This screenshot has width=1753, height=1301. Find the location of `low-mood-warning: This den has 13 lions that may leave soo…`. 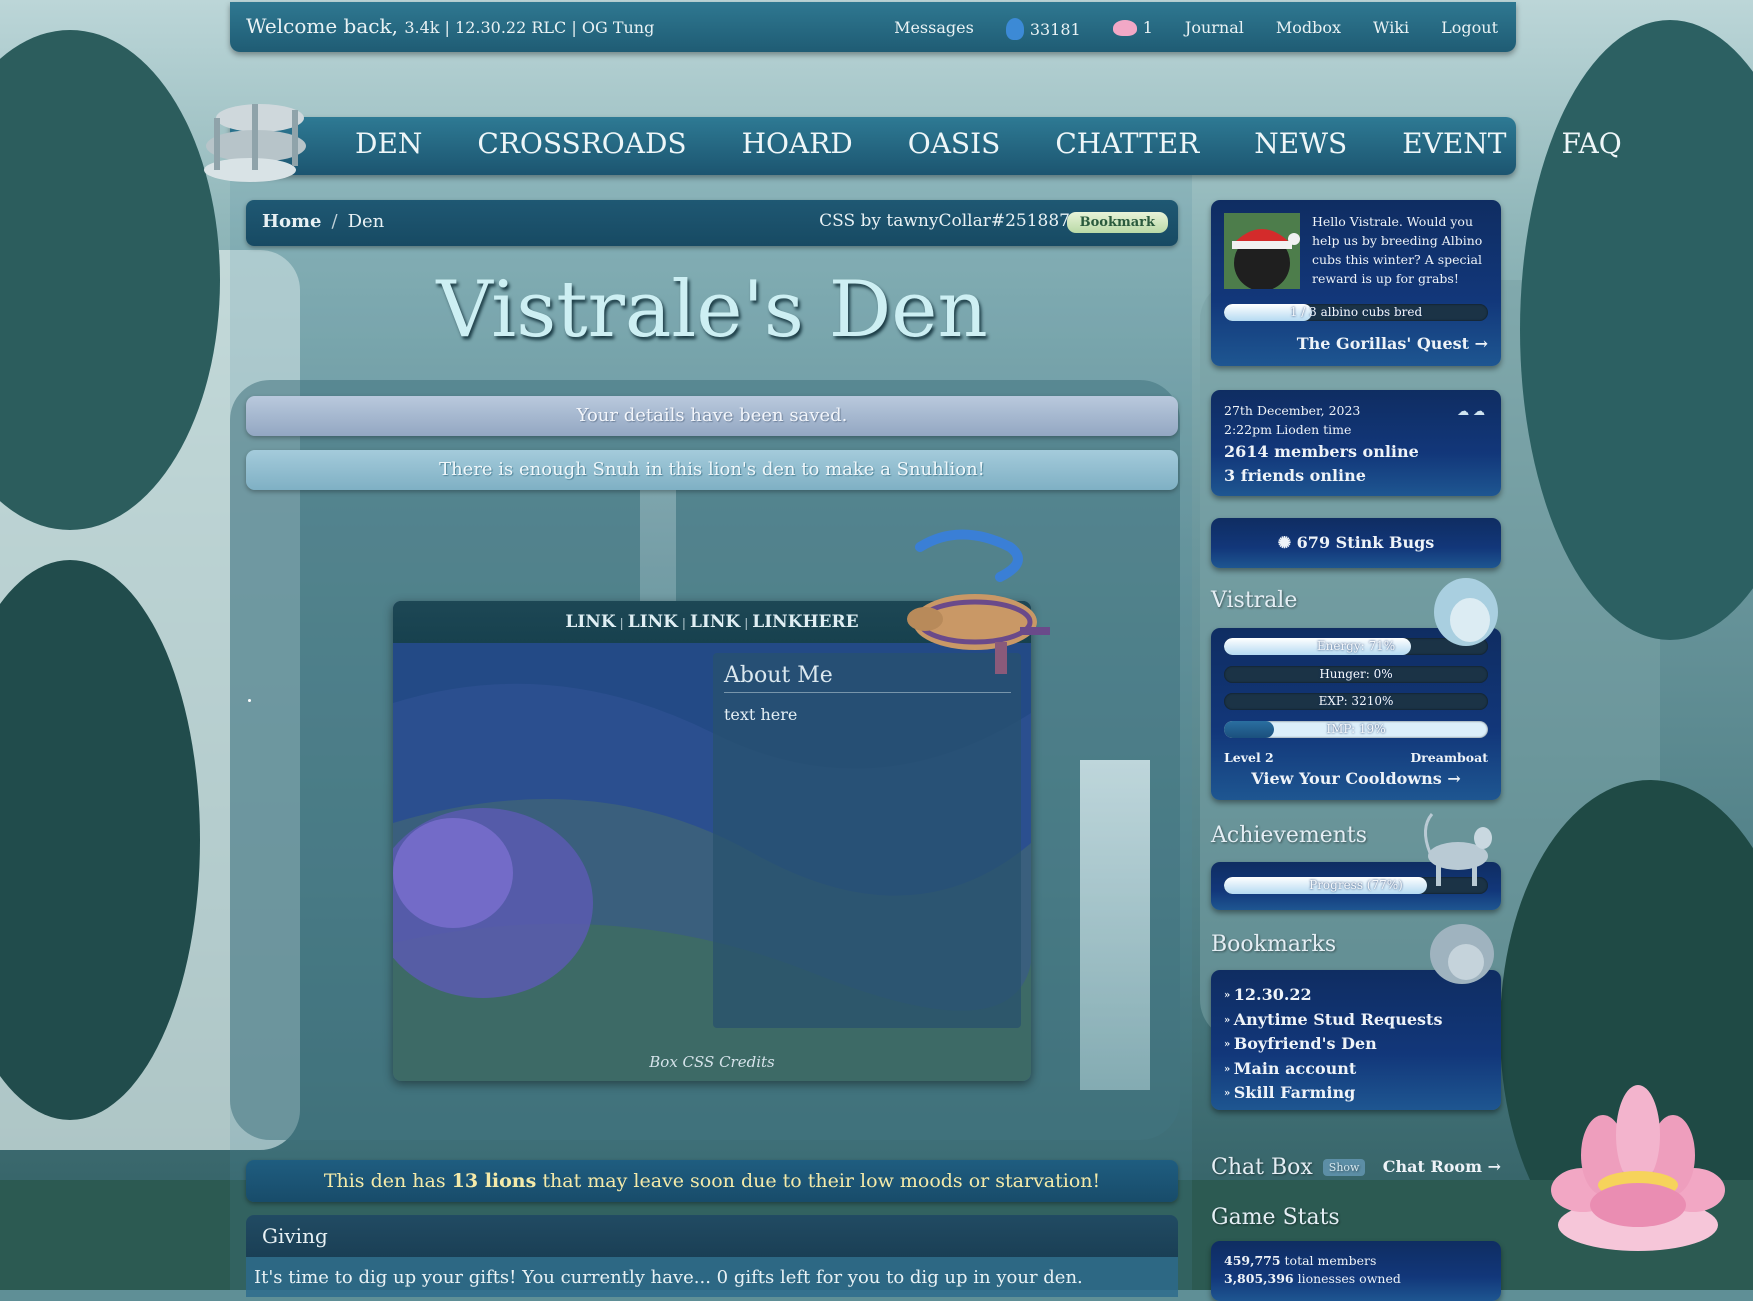

low-mood-warning: This den has 13 lions that may leave soo… is located at coordinates (712, 1181).